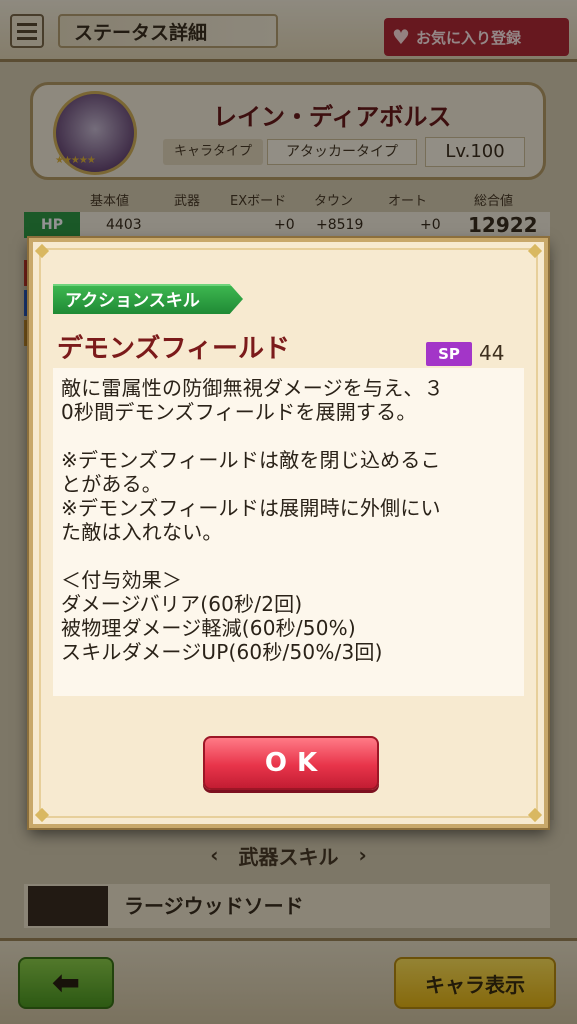 The width and height of the screenshot is (577, 1024). What do you see at coordinates (252, 388) in the screenshot?
I see `description-line: 敵に雷属性の防御無視ダメージを与え、３` at bounding box center [252, 388].